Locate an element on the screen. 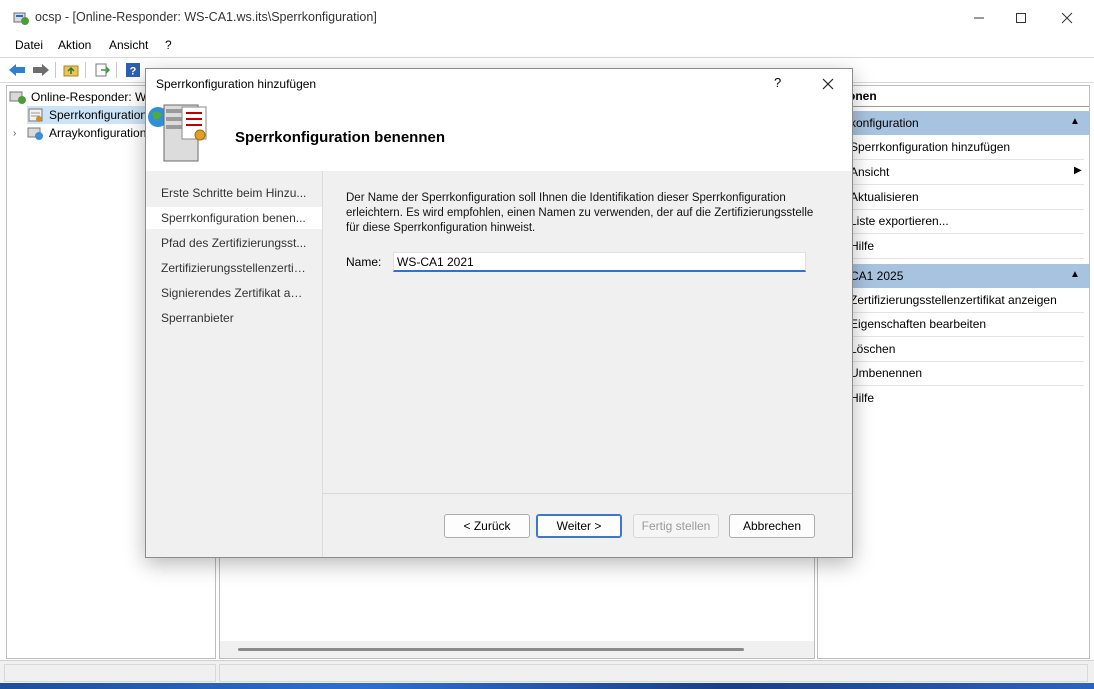 This screenshot has height=689, width=1094. tree-item-arraykonfiguration: › Arraykonfiguration is located at coordinates (79, 133).